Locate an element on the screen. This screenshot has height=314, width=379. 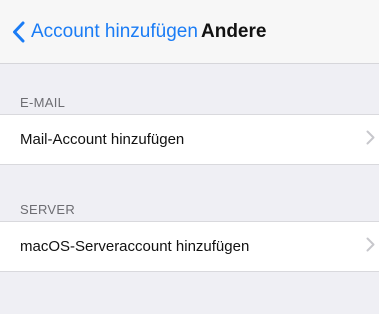
section-header-email: E-MAIL is located at coordinates (43, 102).